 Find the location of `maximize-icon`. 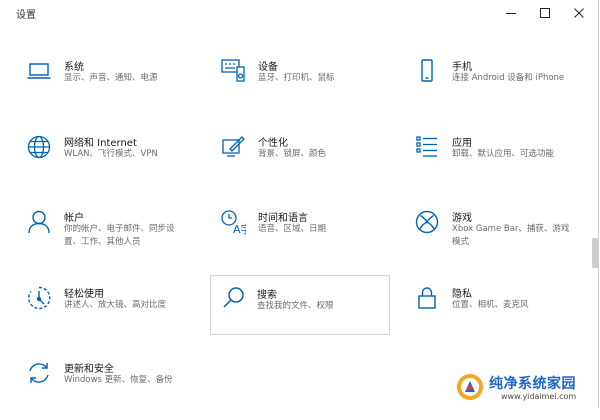

maximize-icon is located at coordinates (545, 13).